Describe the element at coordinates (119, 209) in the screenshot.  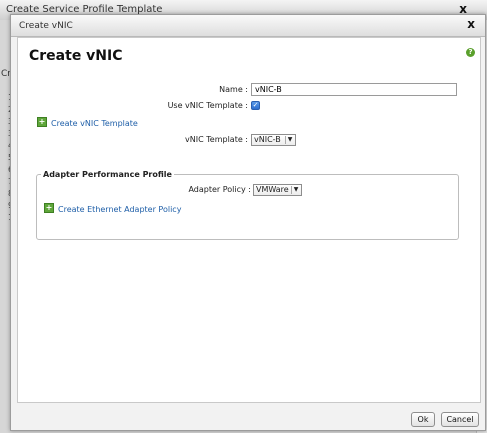
I see `create-ethernet-adapter-policy-link: Create Ethernet Adapter Policy` at that location.